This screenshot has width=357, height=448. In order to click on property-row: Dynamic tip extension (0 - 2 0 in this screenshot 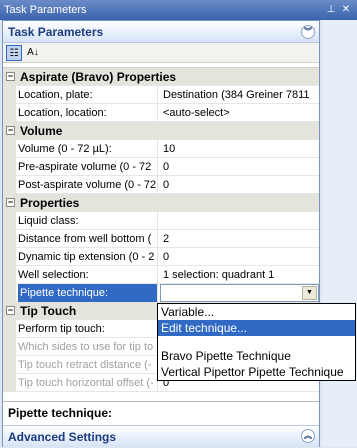, I will do `click(161, 257)`.